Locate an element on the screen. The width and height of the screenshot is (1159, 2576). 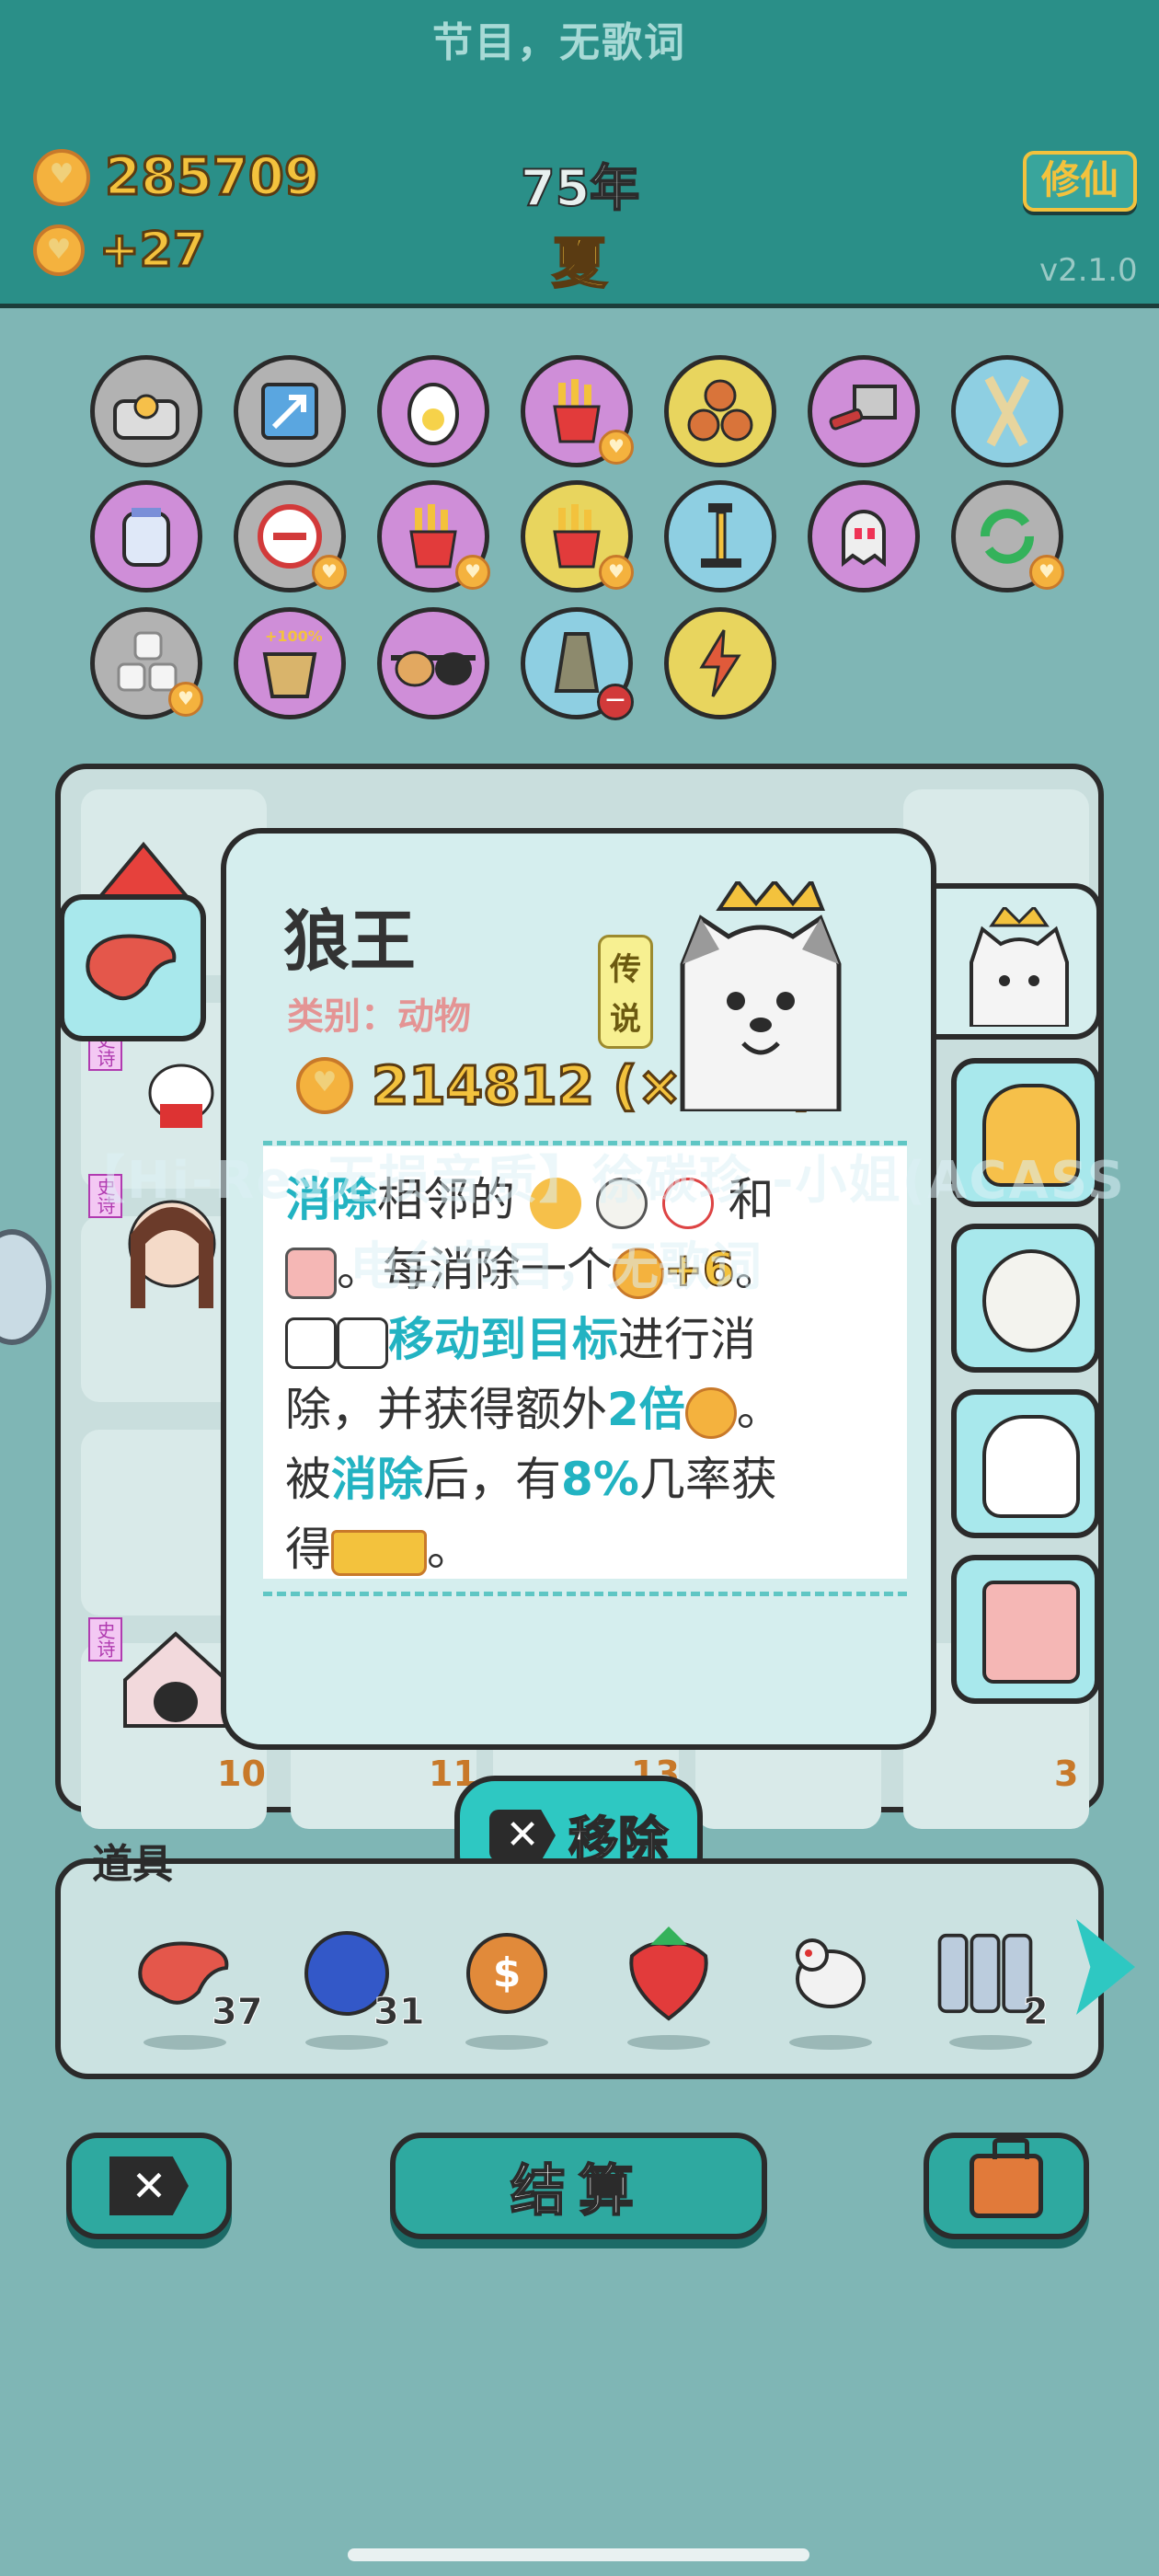
exit-button: ✕ is located at coordinates (149, 2186).